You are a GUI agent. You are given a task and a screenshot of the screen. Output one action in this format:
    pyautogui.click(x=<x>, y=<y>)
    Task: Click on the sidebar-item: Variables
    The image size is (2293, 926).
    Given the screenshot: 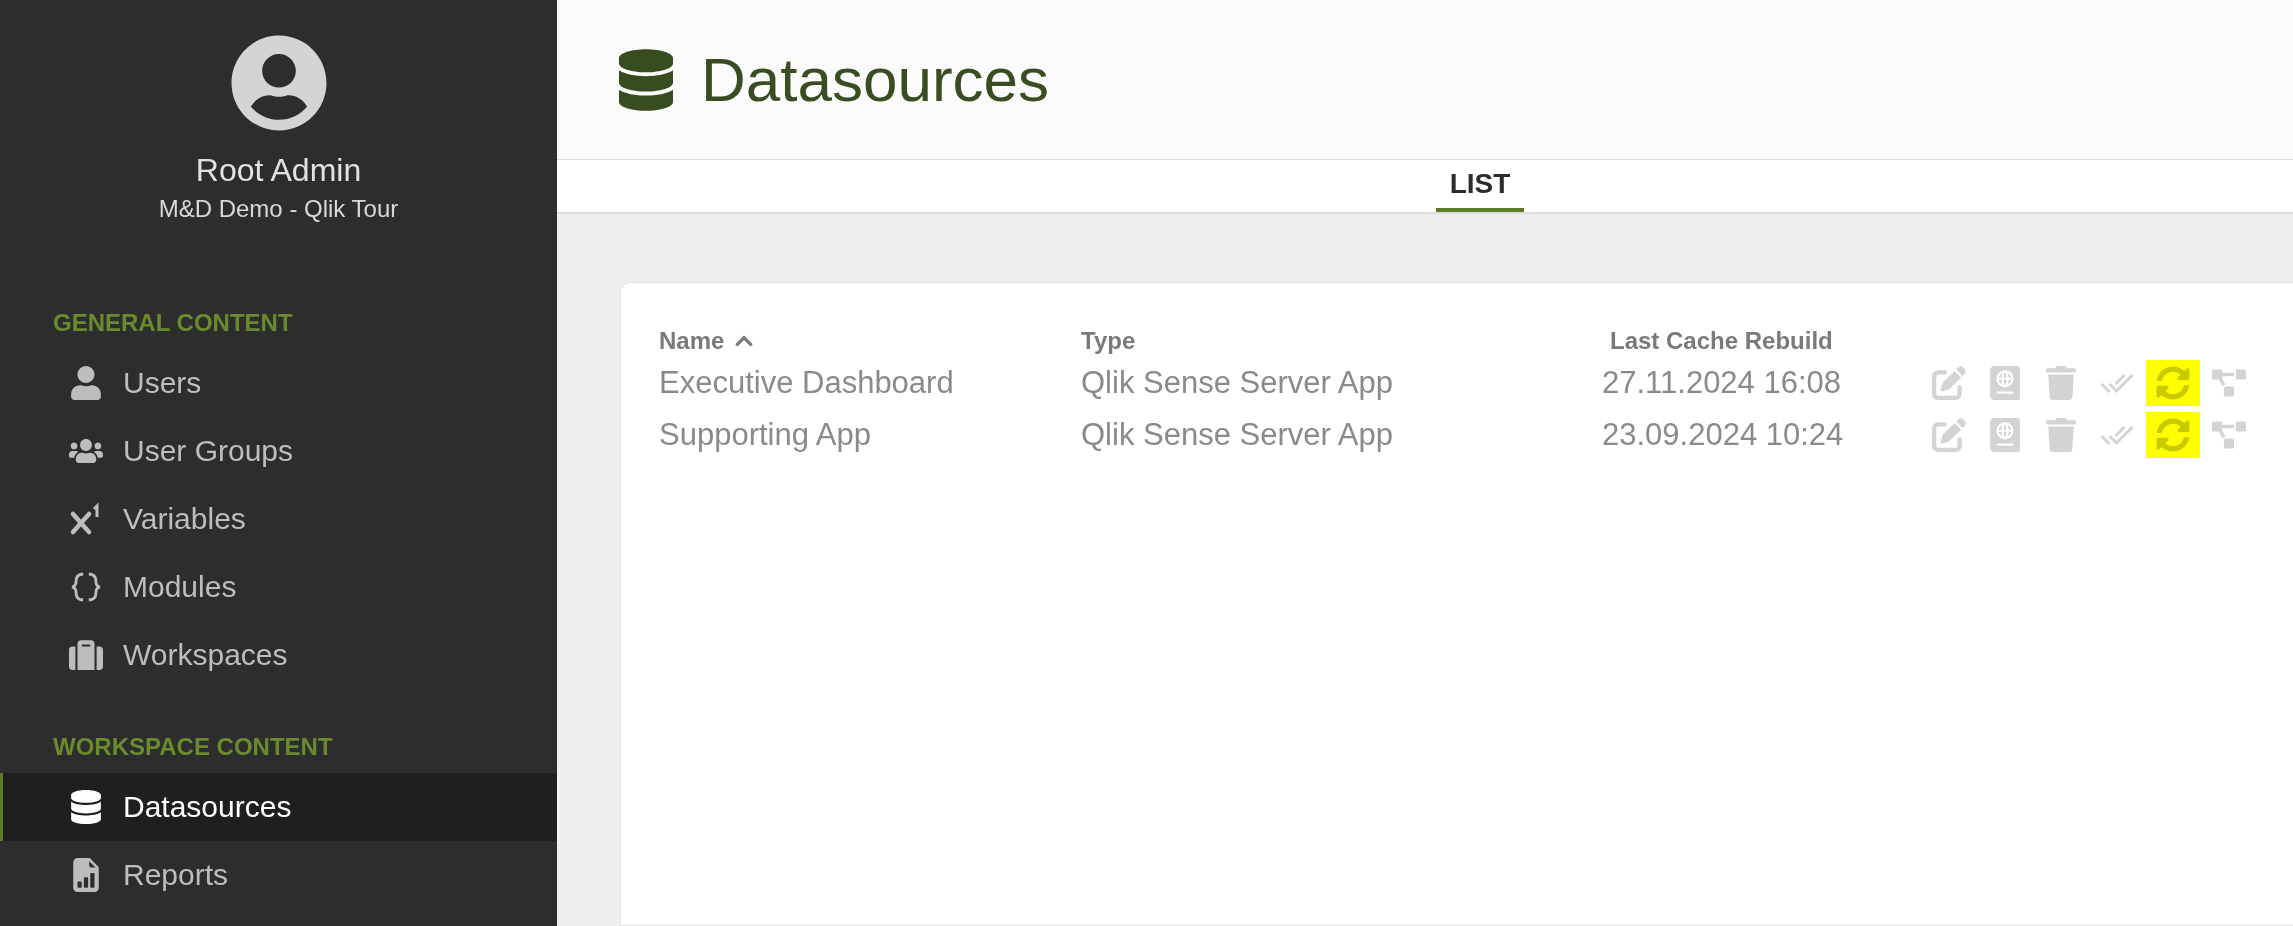 What is the action you would take?
    pyautogui.click(x=278, y=519)
    